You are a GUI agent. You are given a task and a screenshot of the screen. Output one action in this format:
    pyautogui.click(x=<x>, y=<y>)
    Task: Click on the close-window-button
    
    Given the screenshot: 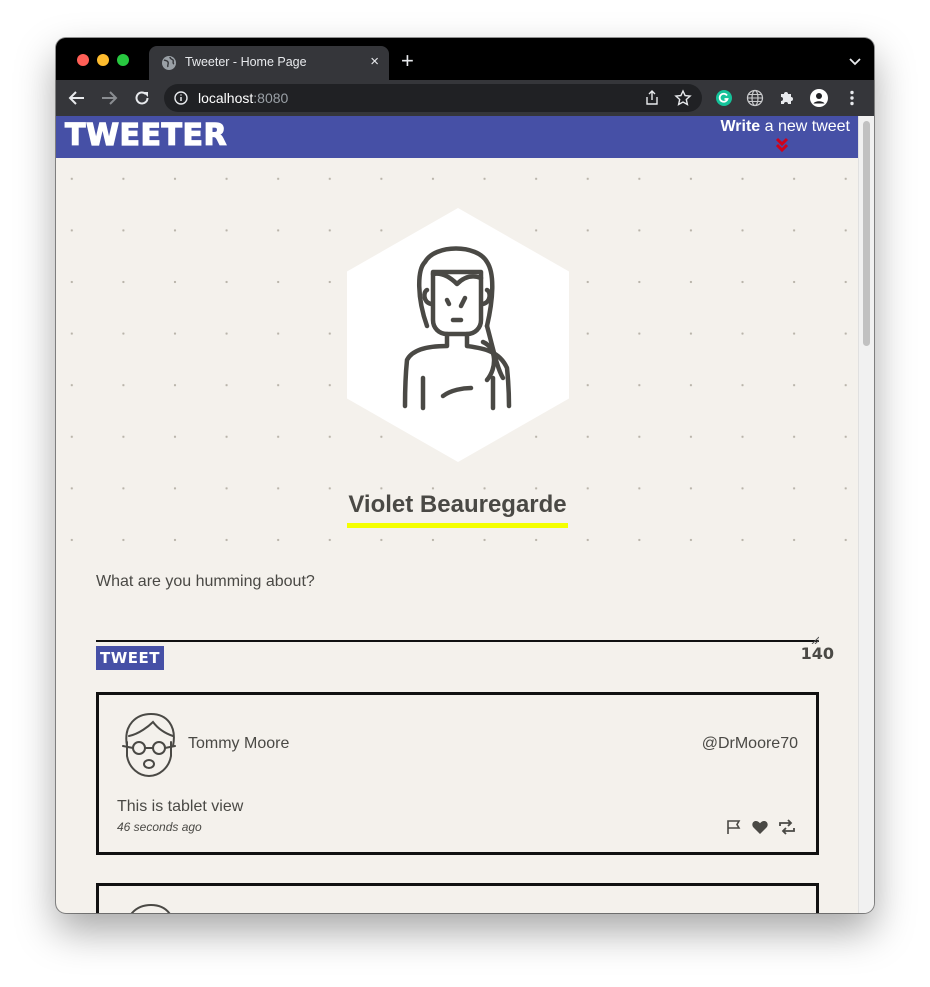 What is the action you would take?
    pyautogui.click(x=83, y=60)
    